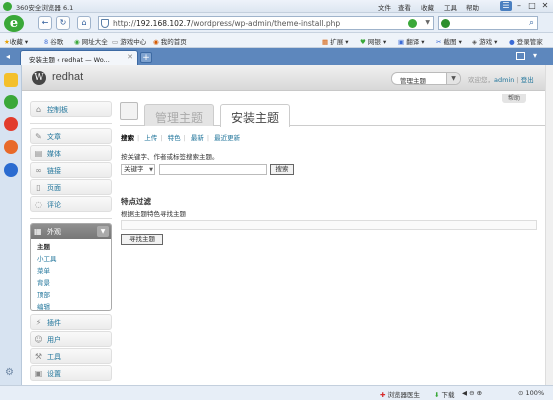 This screenshot has height=400, width=553. Describe the element at coordinates (16, 41) in the screenshot. I see `favorites-menu: ★收藏 ▾` at that location.